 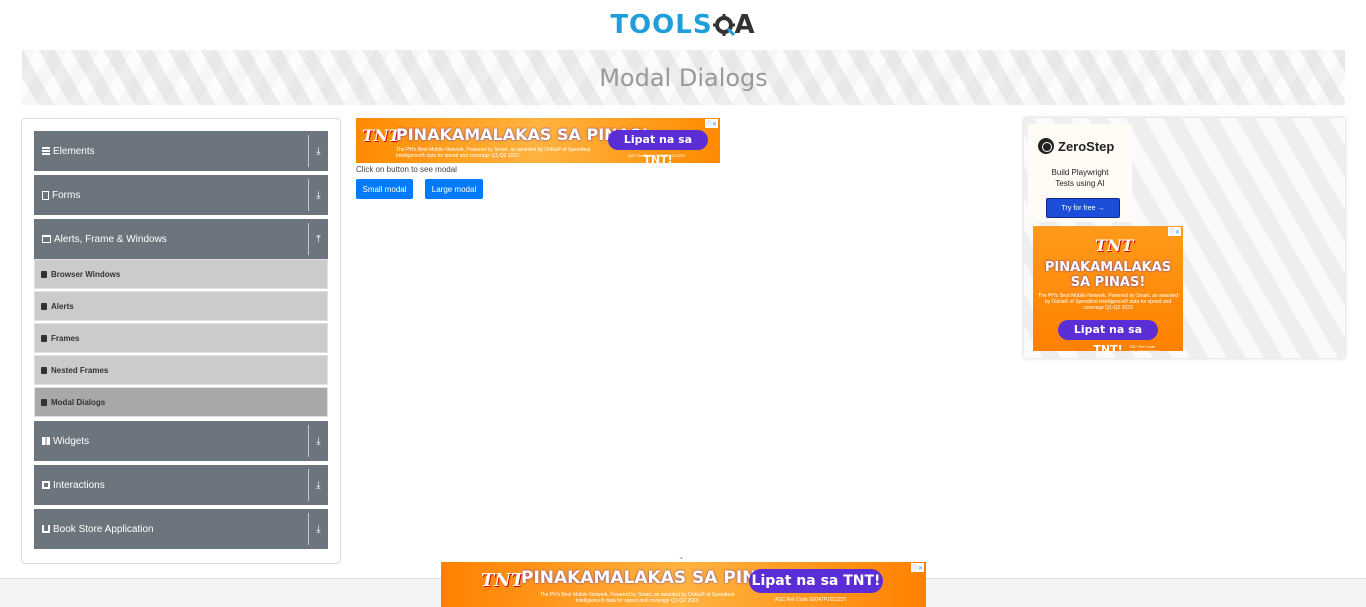 I want to click on small-modal-button: Small modal, so click(x=384, y=189).